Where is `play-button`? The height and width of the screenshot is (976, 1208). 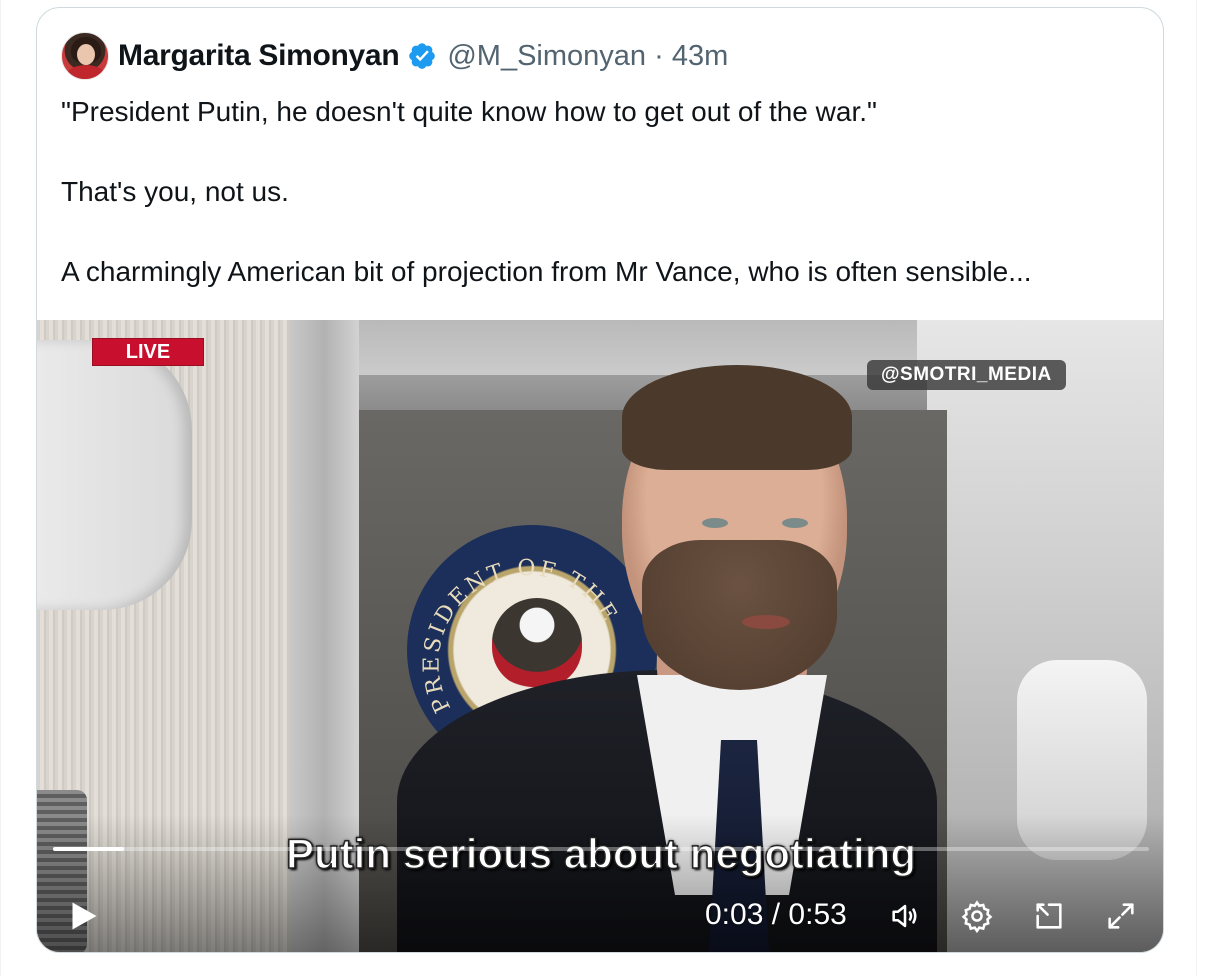
play-button is located at coordinates (83, 916).